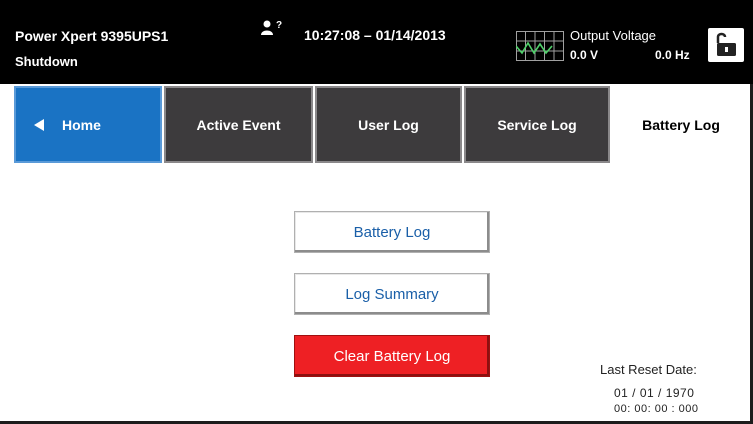 The width and height of the screenshot is (753, 424). Describe the element at coordinates (392, 356) in the screenshot. I see `clear-battery-log-button: Clear Battery Log` at that location.